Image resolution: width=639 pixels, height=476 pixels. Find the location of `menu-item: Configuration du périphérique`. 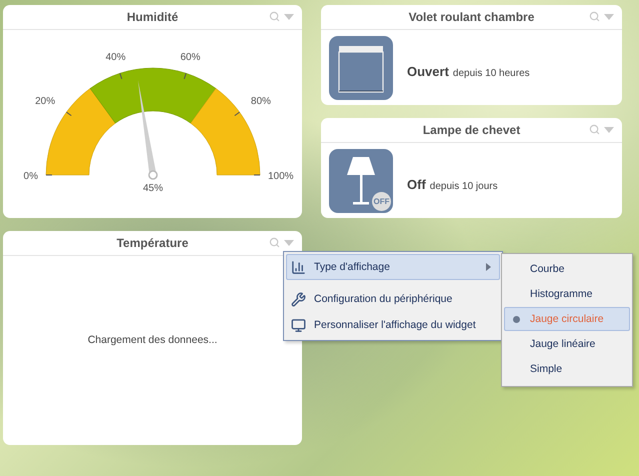

menu-item: Configuration du périphérique is located at coordinates (393, 299).